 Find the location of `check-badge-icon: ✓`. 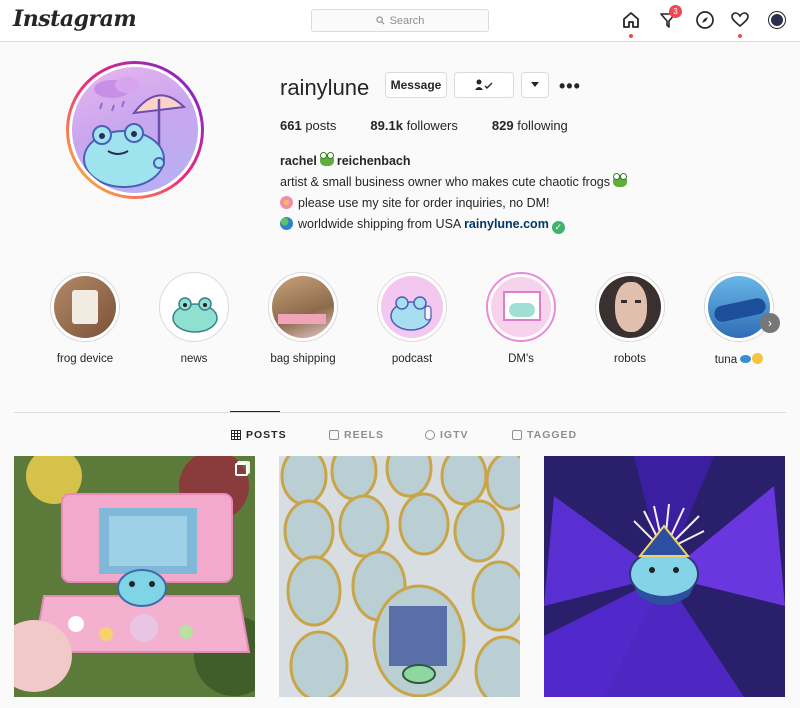

check-badge-icon: ✓ is located at coordinates (558, 227).